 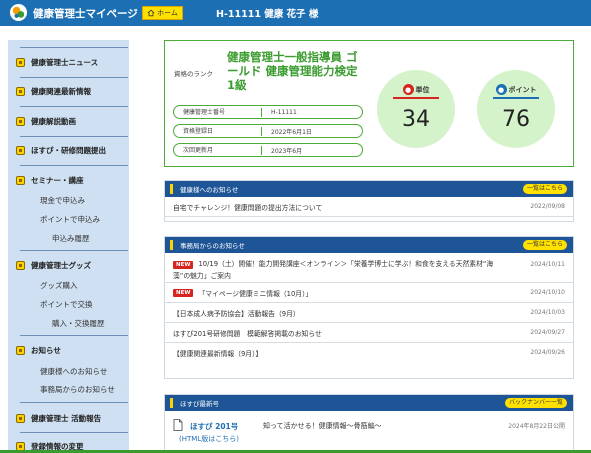 I want to click on field-value: H-11111, so click(x=284, y=112).